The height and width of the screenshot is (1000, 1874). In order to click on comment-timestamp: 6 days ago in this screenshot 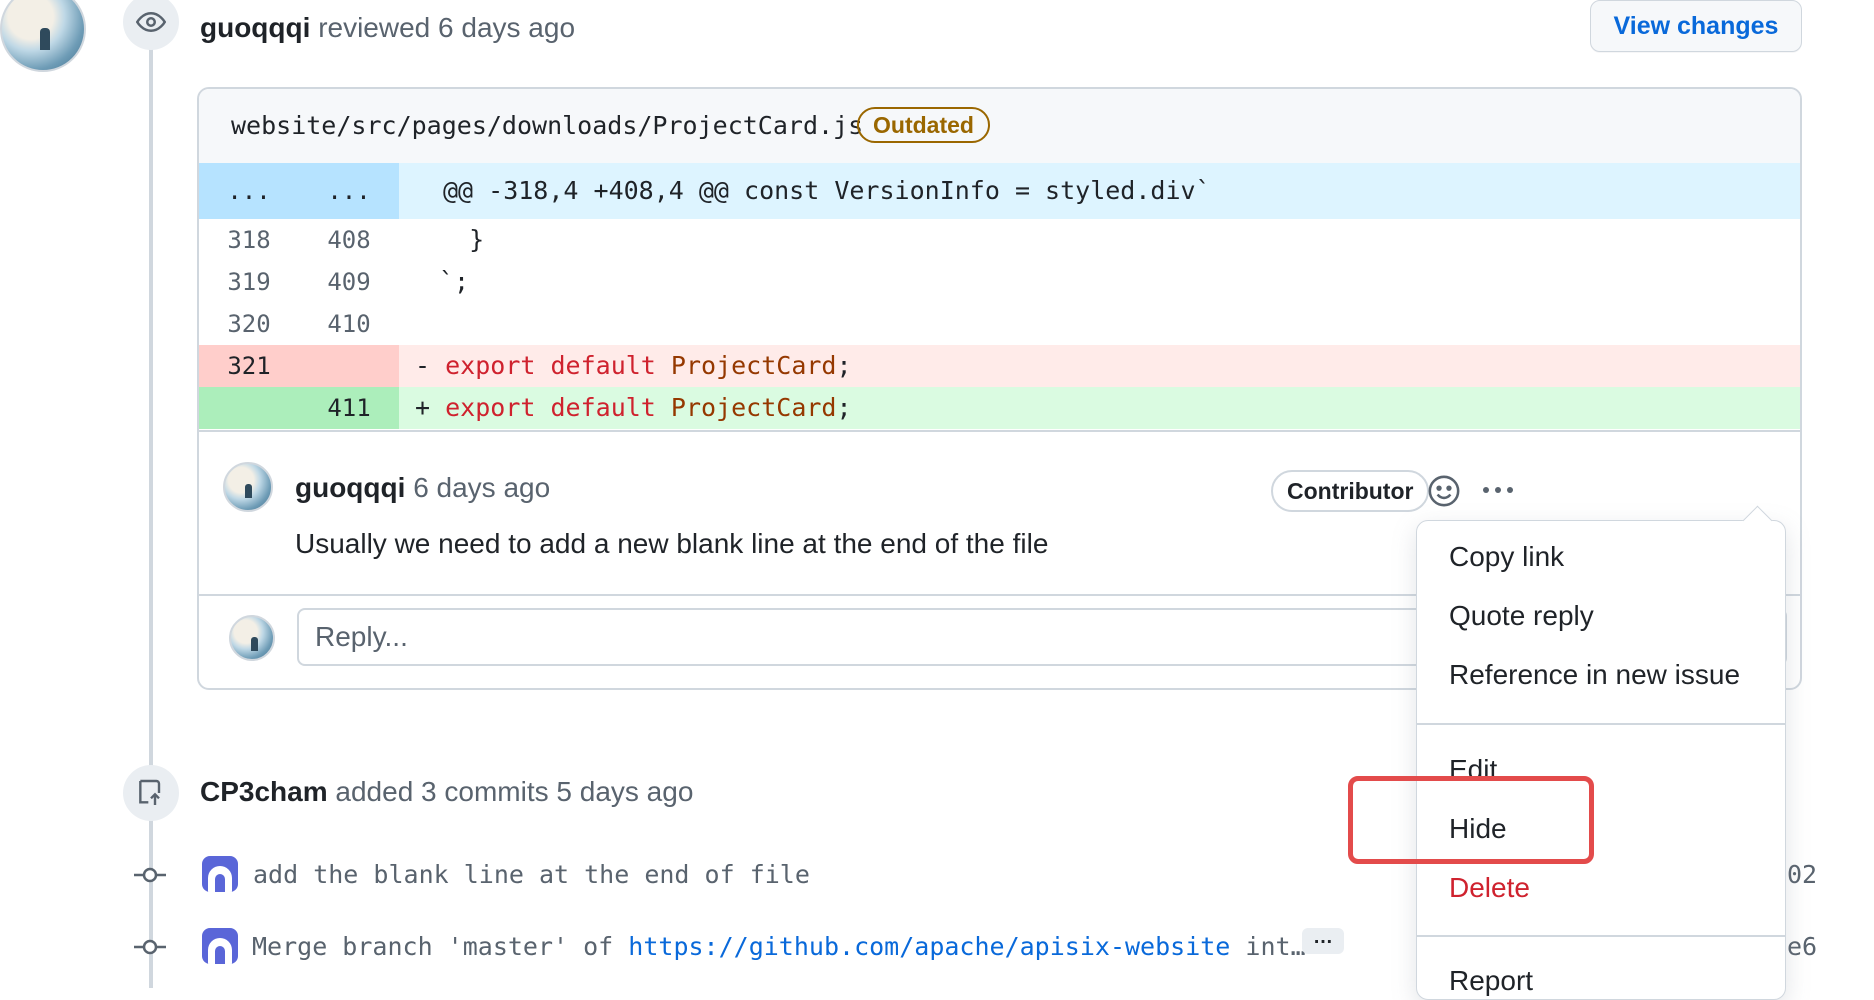, I will do `click(481, 487)`.